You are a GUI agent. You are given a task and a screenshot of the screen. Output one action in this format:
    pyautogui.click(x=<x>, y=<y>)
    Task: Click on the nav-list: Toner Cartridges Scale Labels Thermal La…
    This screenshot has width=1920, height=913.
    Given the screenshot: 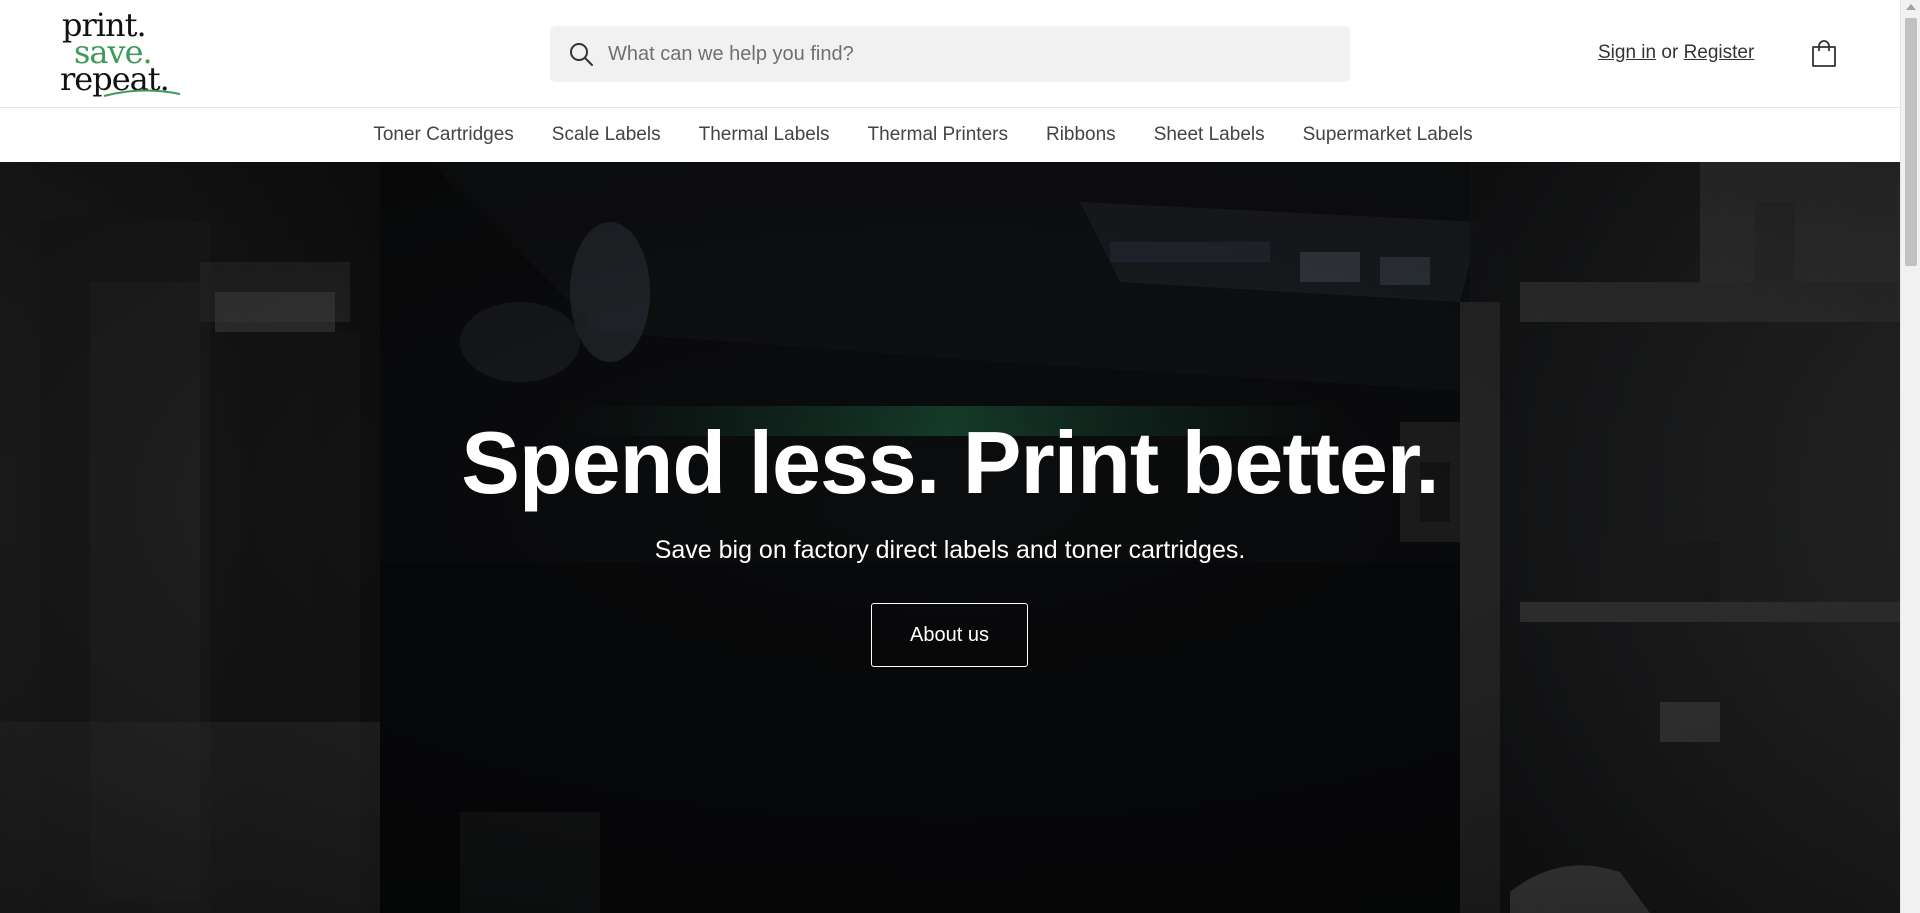 What is the action you would take?
    pyautogui.click(x=922, y=135)
    